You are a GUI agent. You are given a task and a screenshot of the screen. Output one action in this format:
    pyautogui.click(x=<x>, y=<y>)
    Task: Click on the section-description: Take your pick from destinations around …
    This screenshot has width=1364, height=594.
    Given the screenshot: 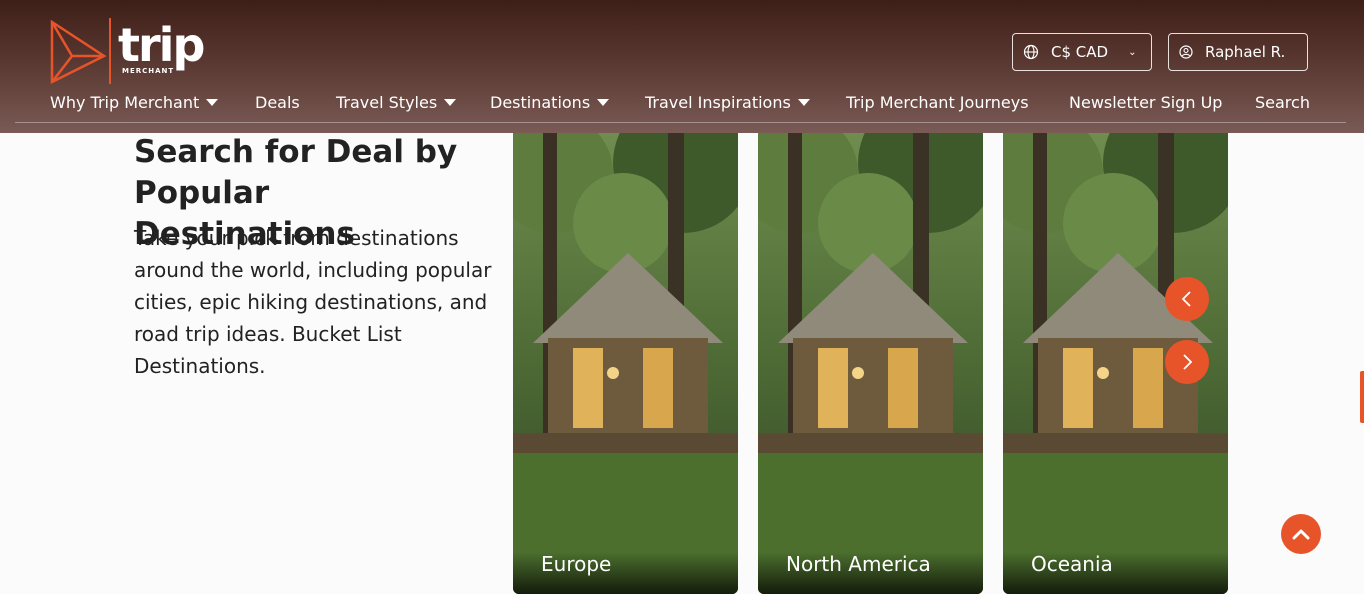 What is the action you would take?
    pyautogui.click(x=313, y=302)
    